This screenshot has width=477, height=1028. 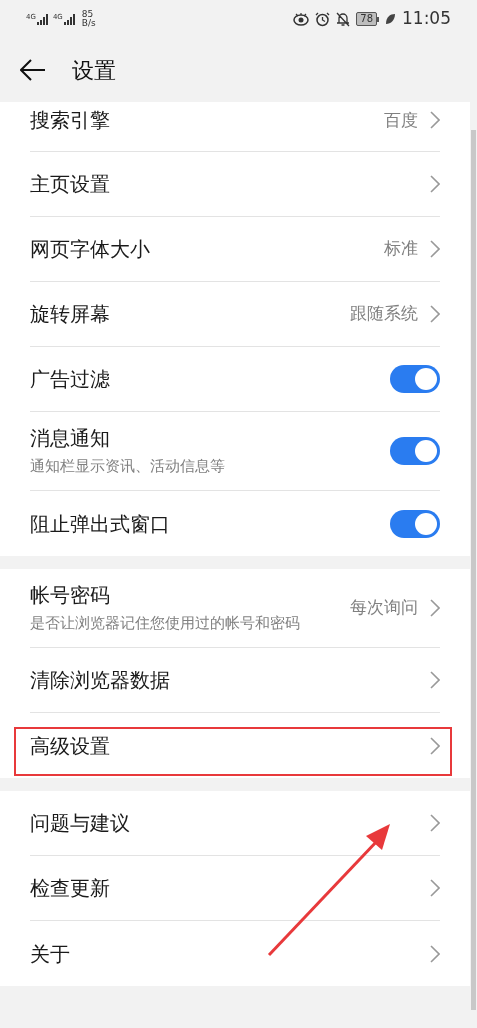 I want to click on setting-value: 百度, so click(x=401, y=120).